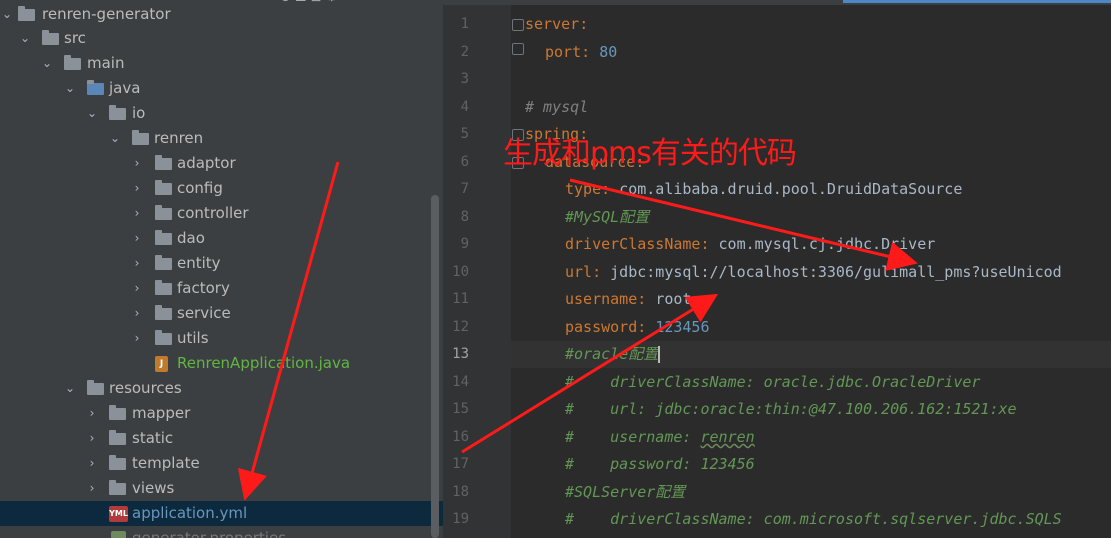  Describe the element at coordinates (460, 464) in the screenshot. I see `line-number: 17` at that location.